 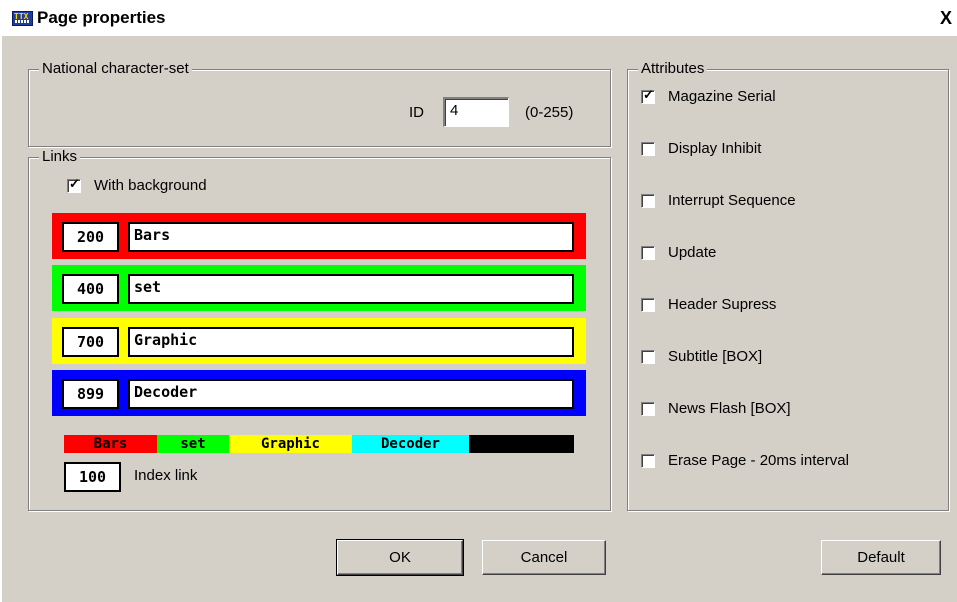 I want to click on link-row-1: 200 Bars, so click(x=319, y=236).